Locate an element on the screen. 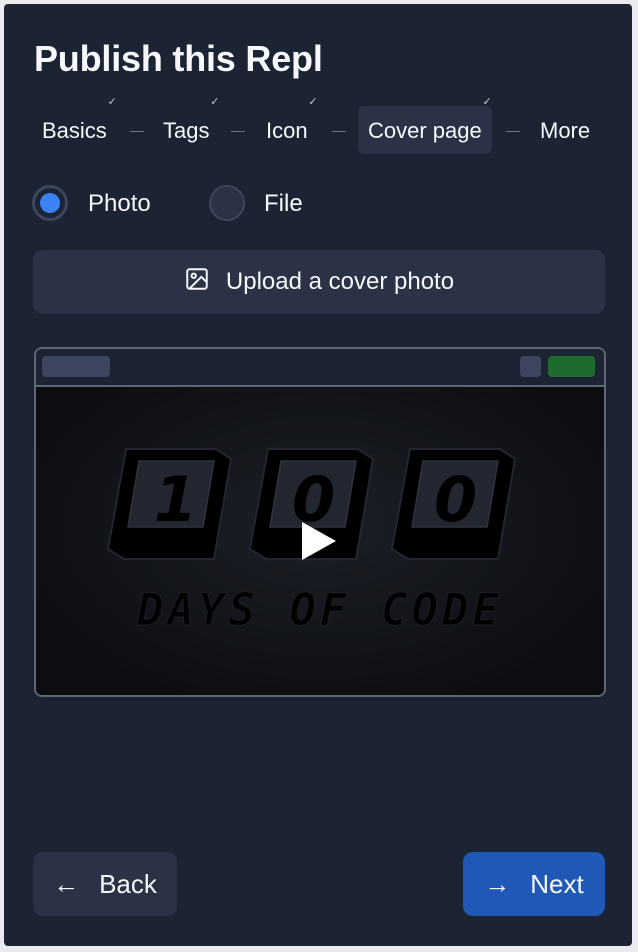 The width and height of the screenshot is (638, 952). preview-button-placeholder is located at coordinates (530, 366).